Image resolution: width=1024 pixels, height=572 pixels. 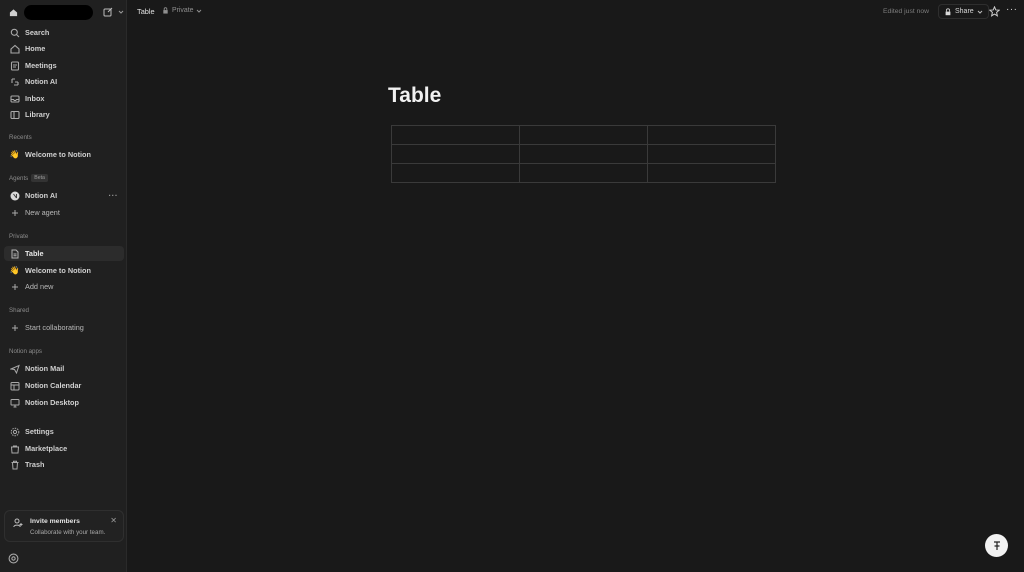 I want to click on share-label: Share, so click(x=964, y=11).